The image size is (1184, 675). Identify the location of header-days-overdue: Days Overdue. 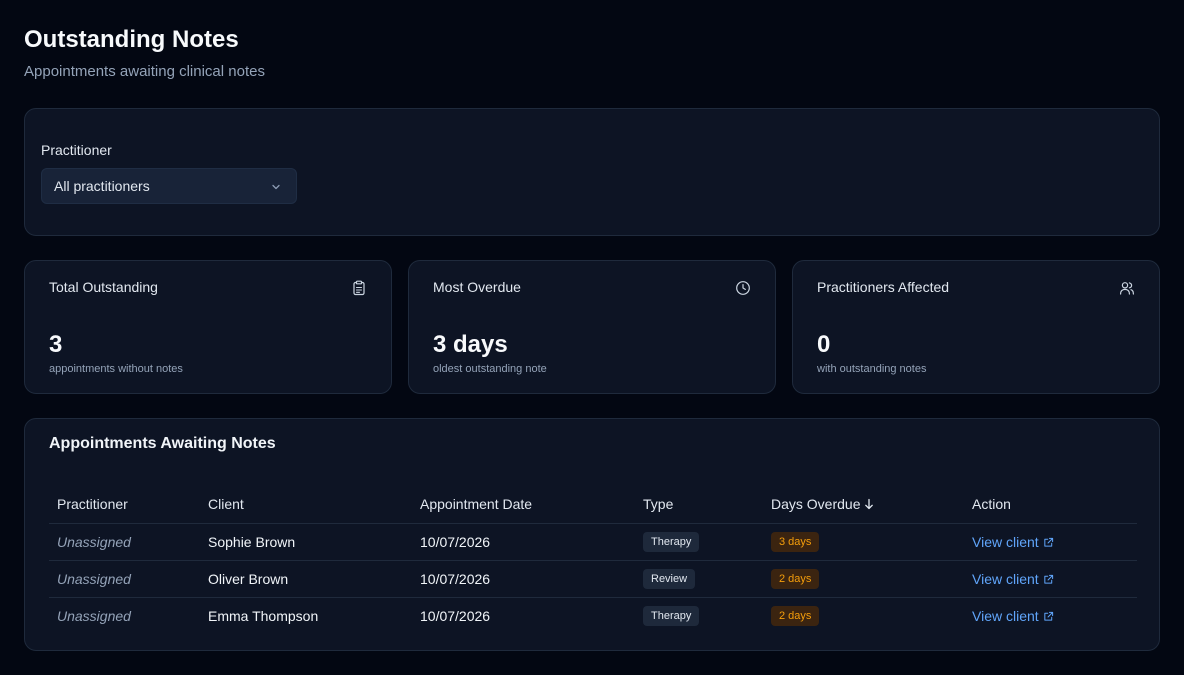
(863, 504).